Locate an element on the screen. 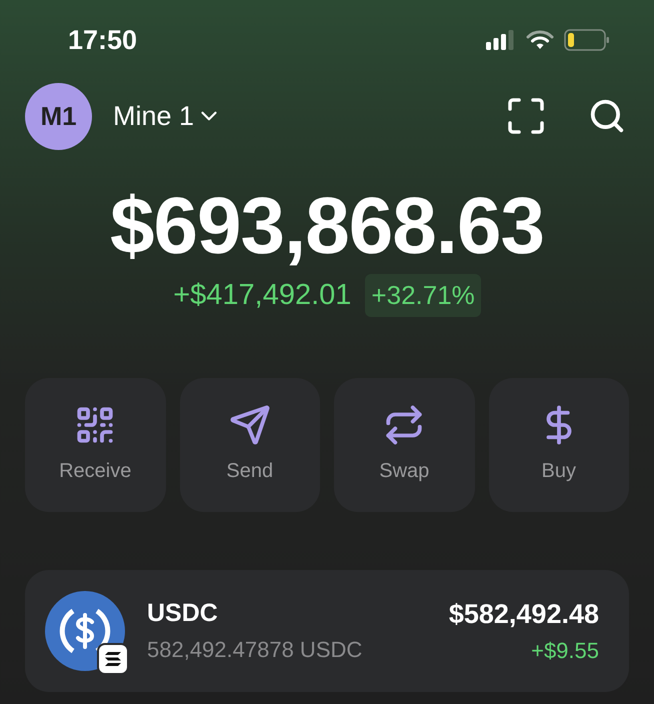  status-time: 17:50 is located at coordinates (103, 40).